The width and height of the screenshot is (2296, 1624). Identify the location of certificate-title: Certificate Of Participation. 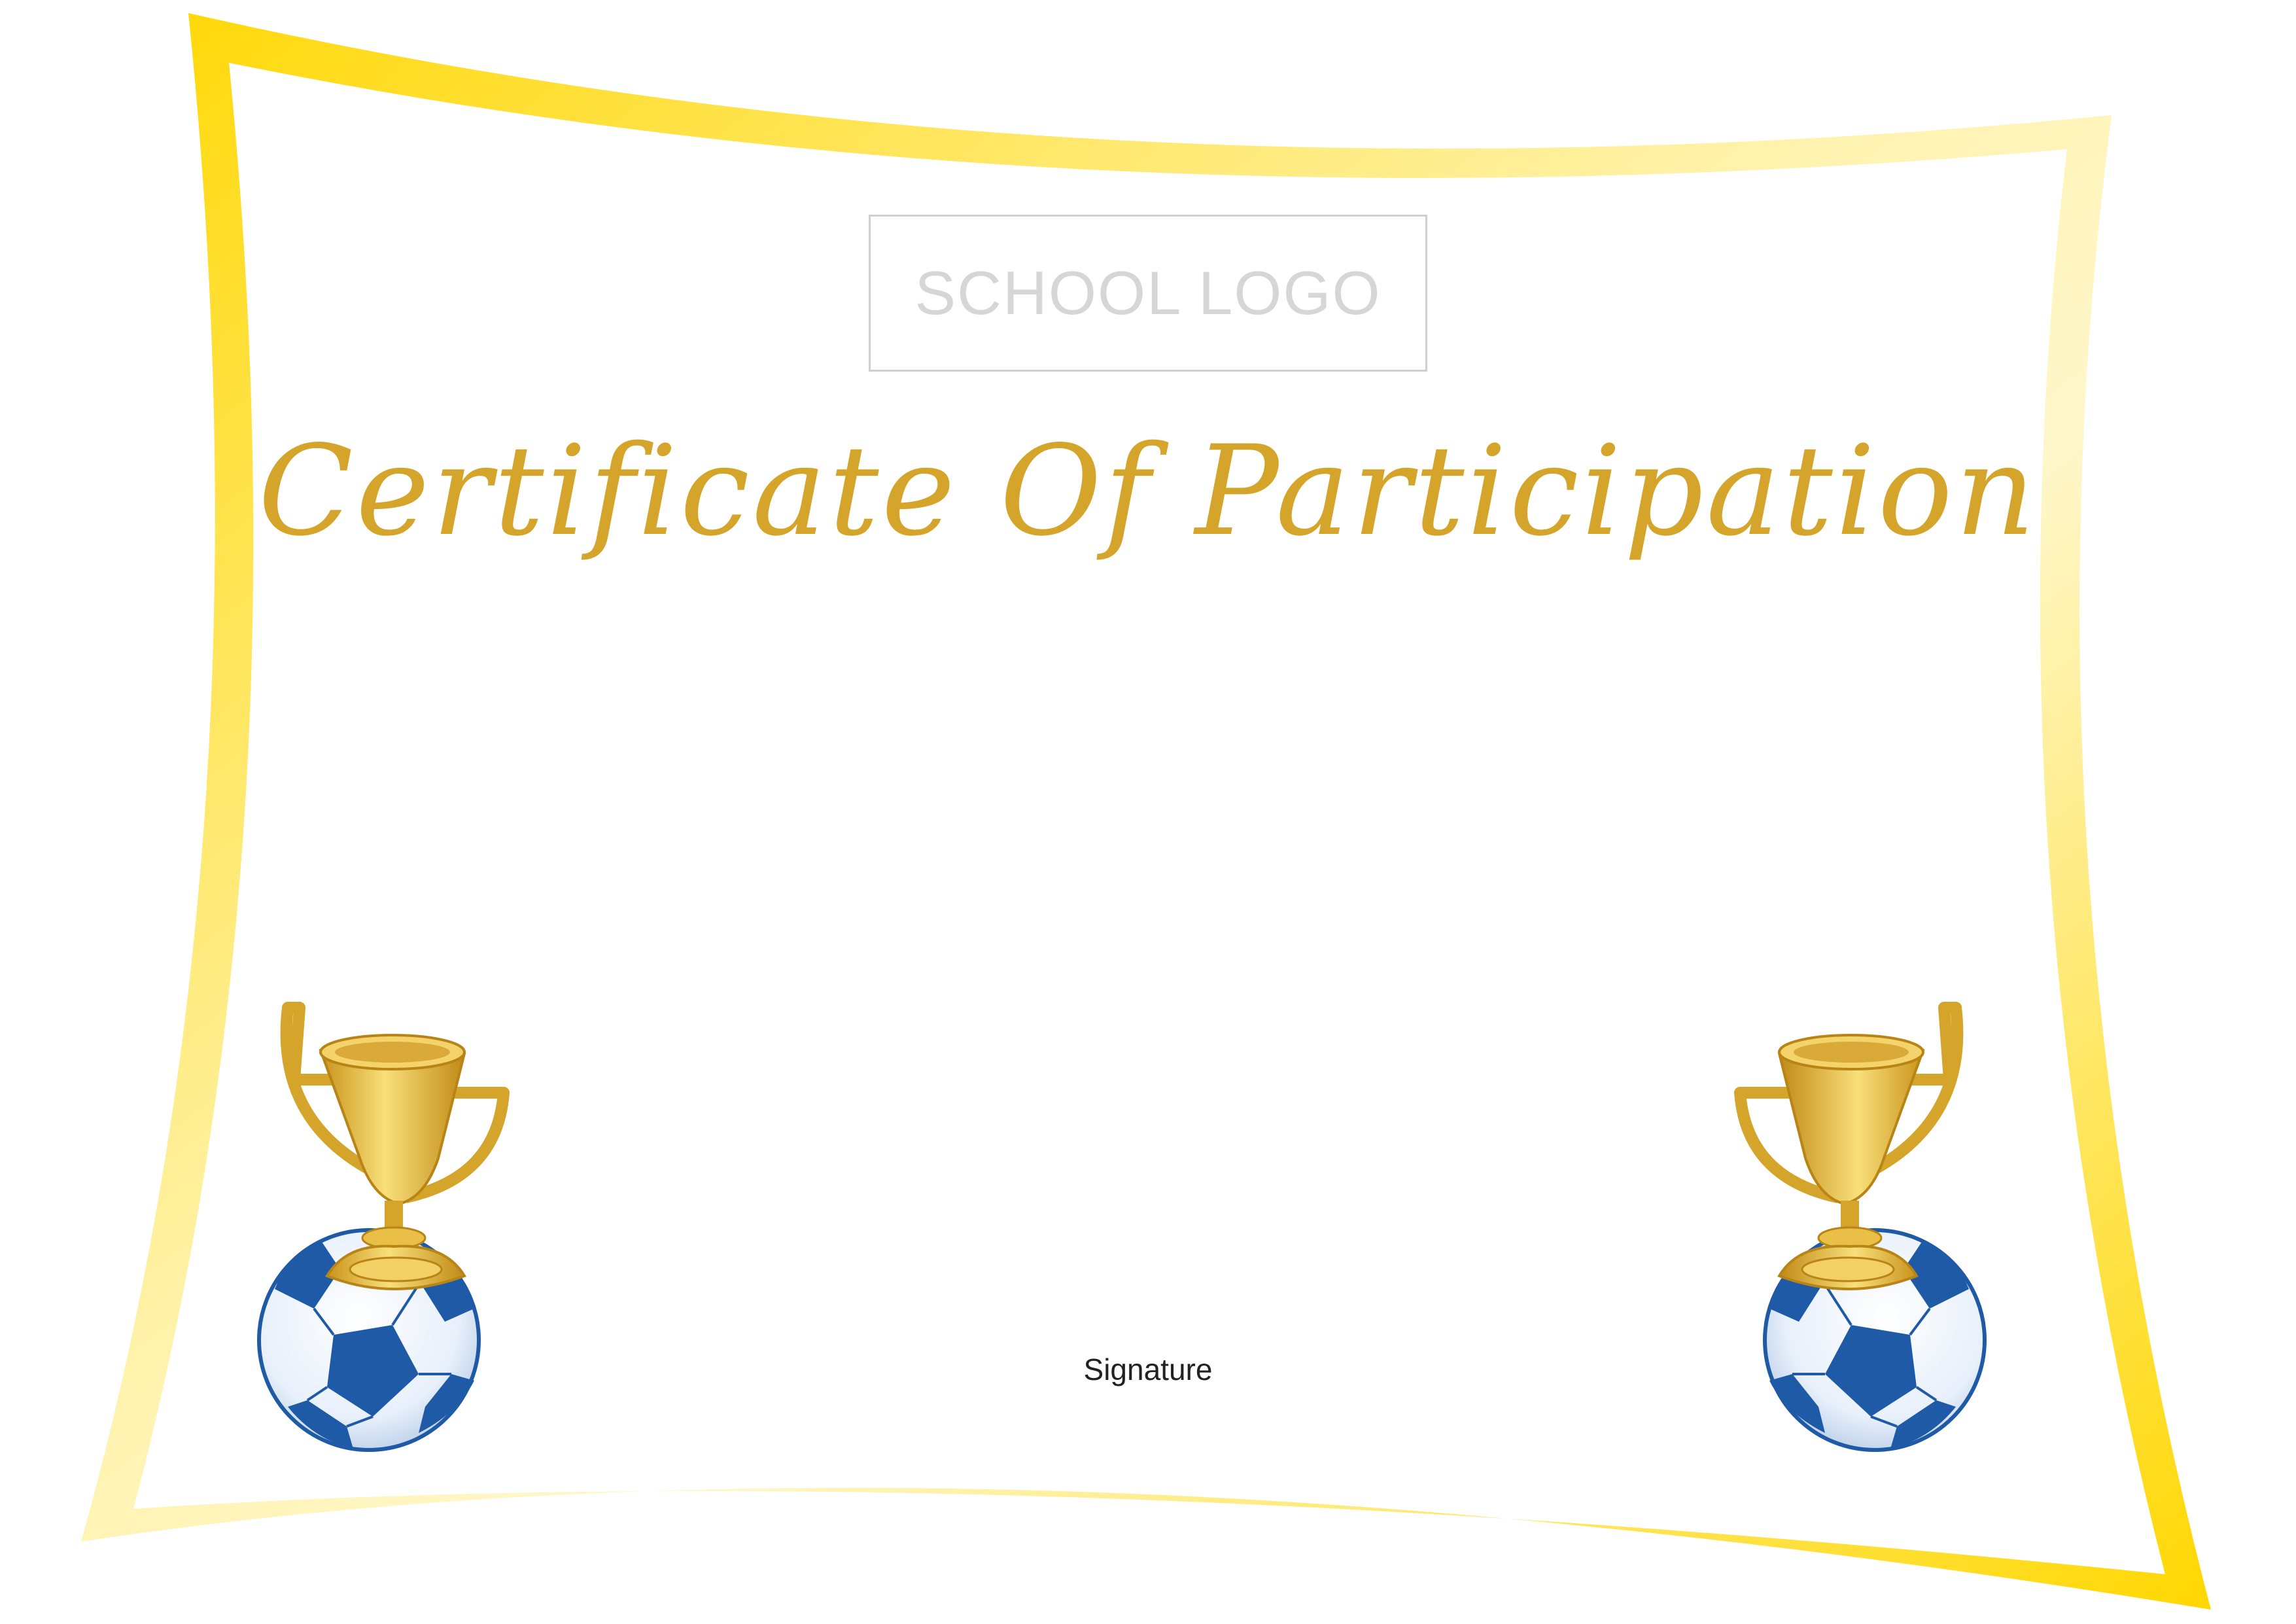
(1148, 491).